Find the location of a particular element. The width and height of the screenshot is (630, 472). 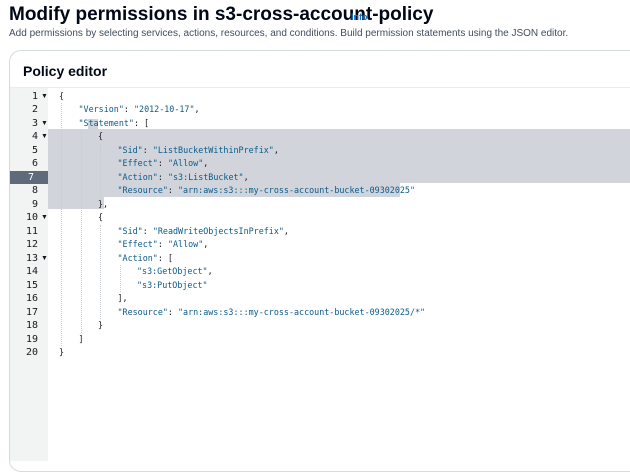

line-number: 12 is located at coordinates (31, 244).